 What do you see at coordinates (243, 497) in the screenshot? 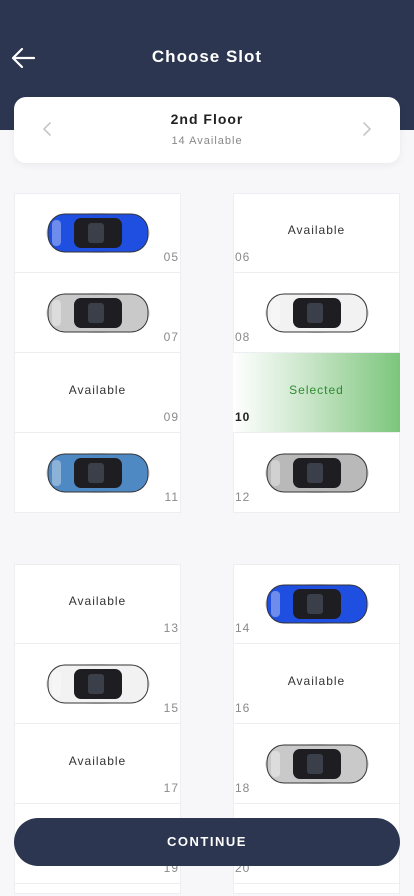
I see `slot-number: 12` at bounding box center [243, 497].